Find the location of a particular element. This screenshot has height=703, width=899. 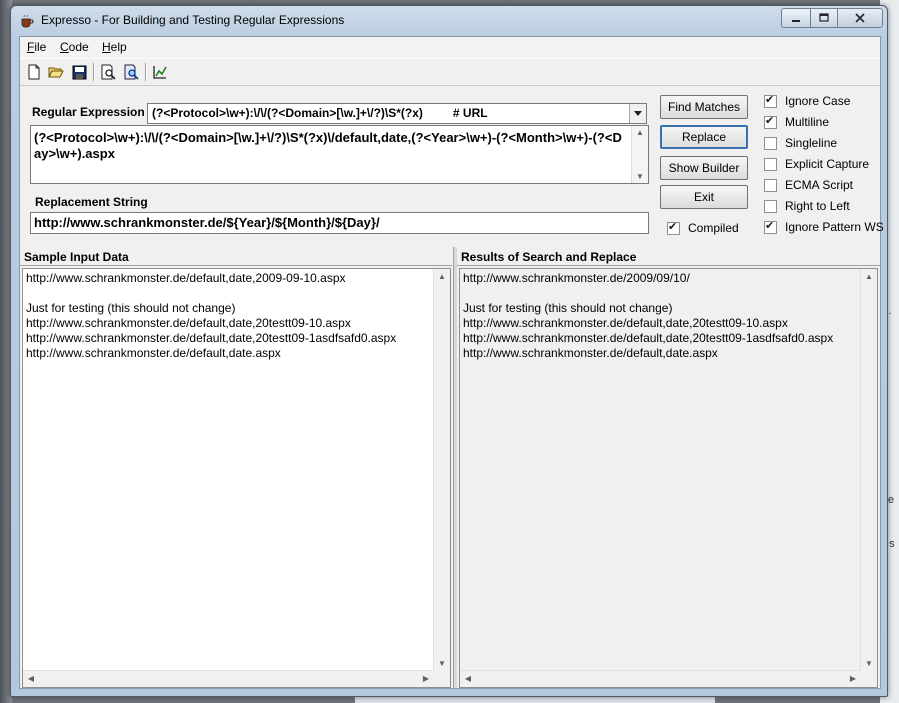

results-header: Results of Search and Replace is located at coordinates (668, 256).